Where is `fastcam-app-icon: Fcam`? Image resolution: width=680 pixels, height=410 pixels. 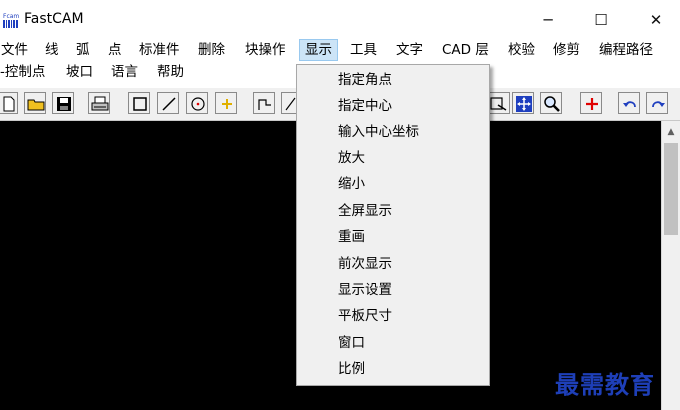
fastcam-app-icon: Fcam is located at coordinates (10, 20).